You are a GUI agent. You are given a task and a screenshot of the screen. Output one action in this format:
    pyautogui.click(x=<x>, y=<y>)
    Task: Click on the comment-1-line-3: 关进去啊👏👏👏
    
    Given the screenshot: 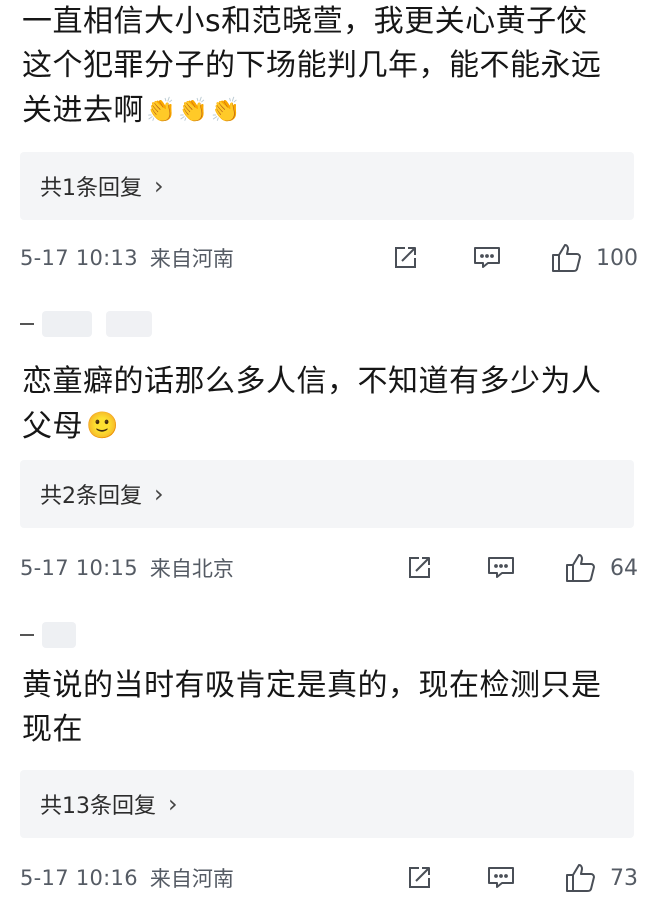 What is the action you would take?
    pyautogui.click(x=334, y=110)
    